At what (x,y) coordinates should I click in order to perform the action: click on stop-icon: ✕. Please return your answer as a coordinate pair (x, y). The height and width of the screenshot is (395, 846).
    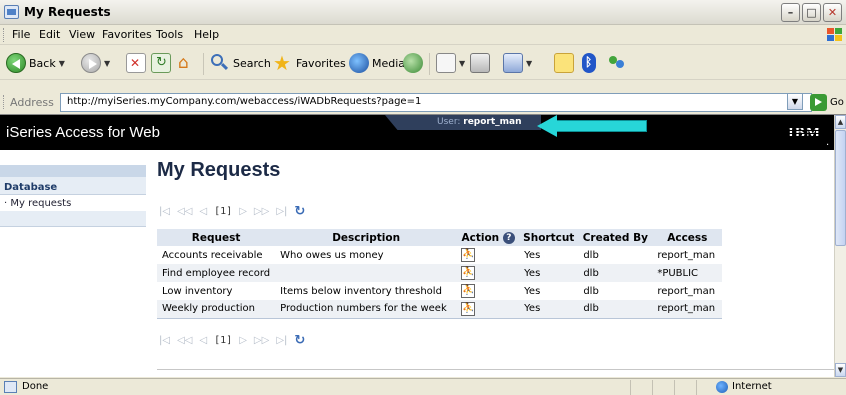
    Looking at the image, I should click on (136, 63).